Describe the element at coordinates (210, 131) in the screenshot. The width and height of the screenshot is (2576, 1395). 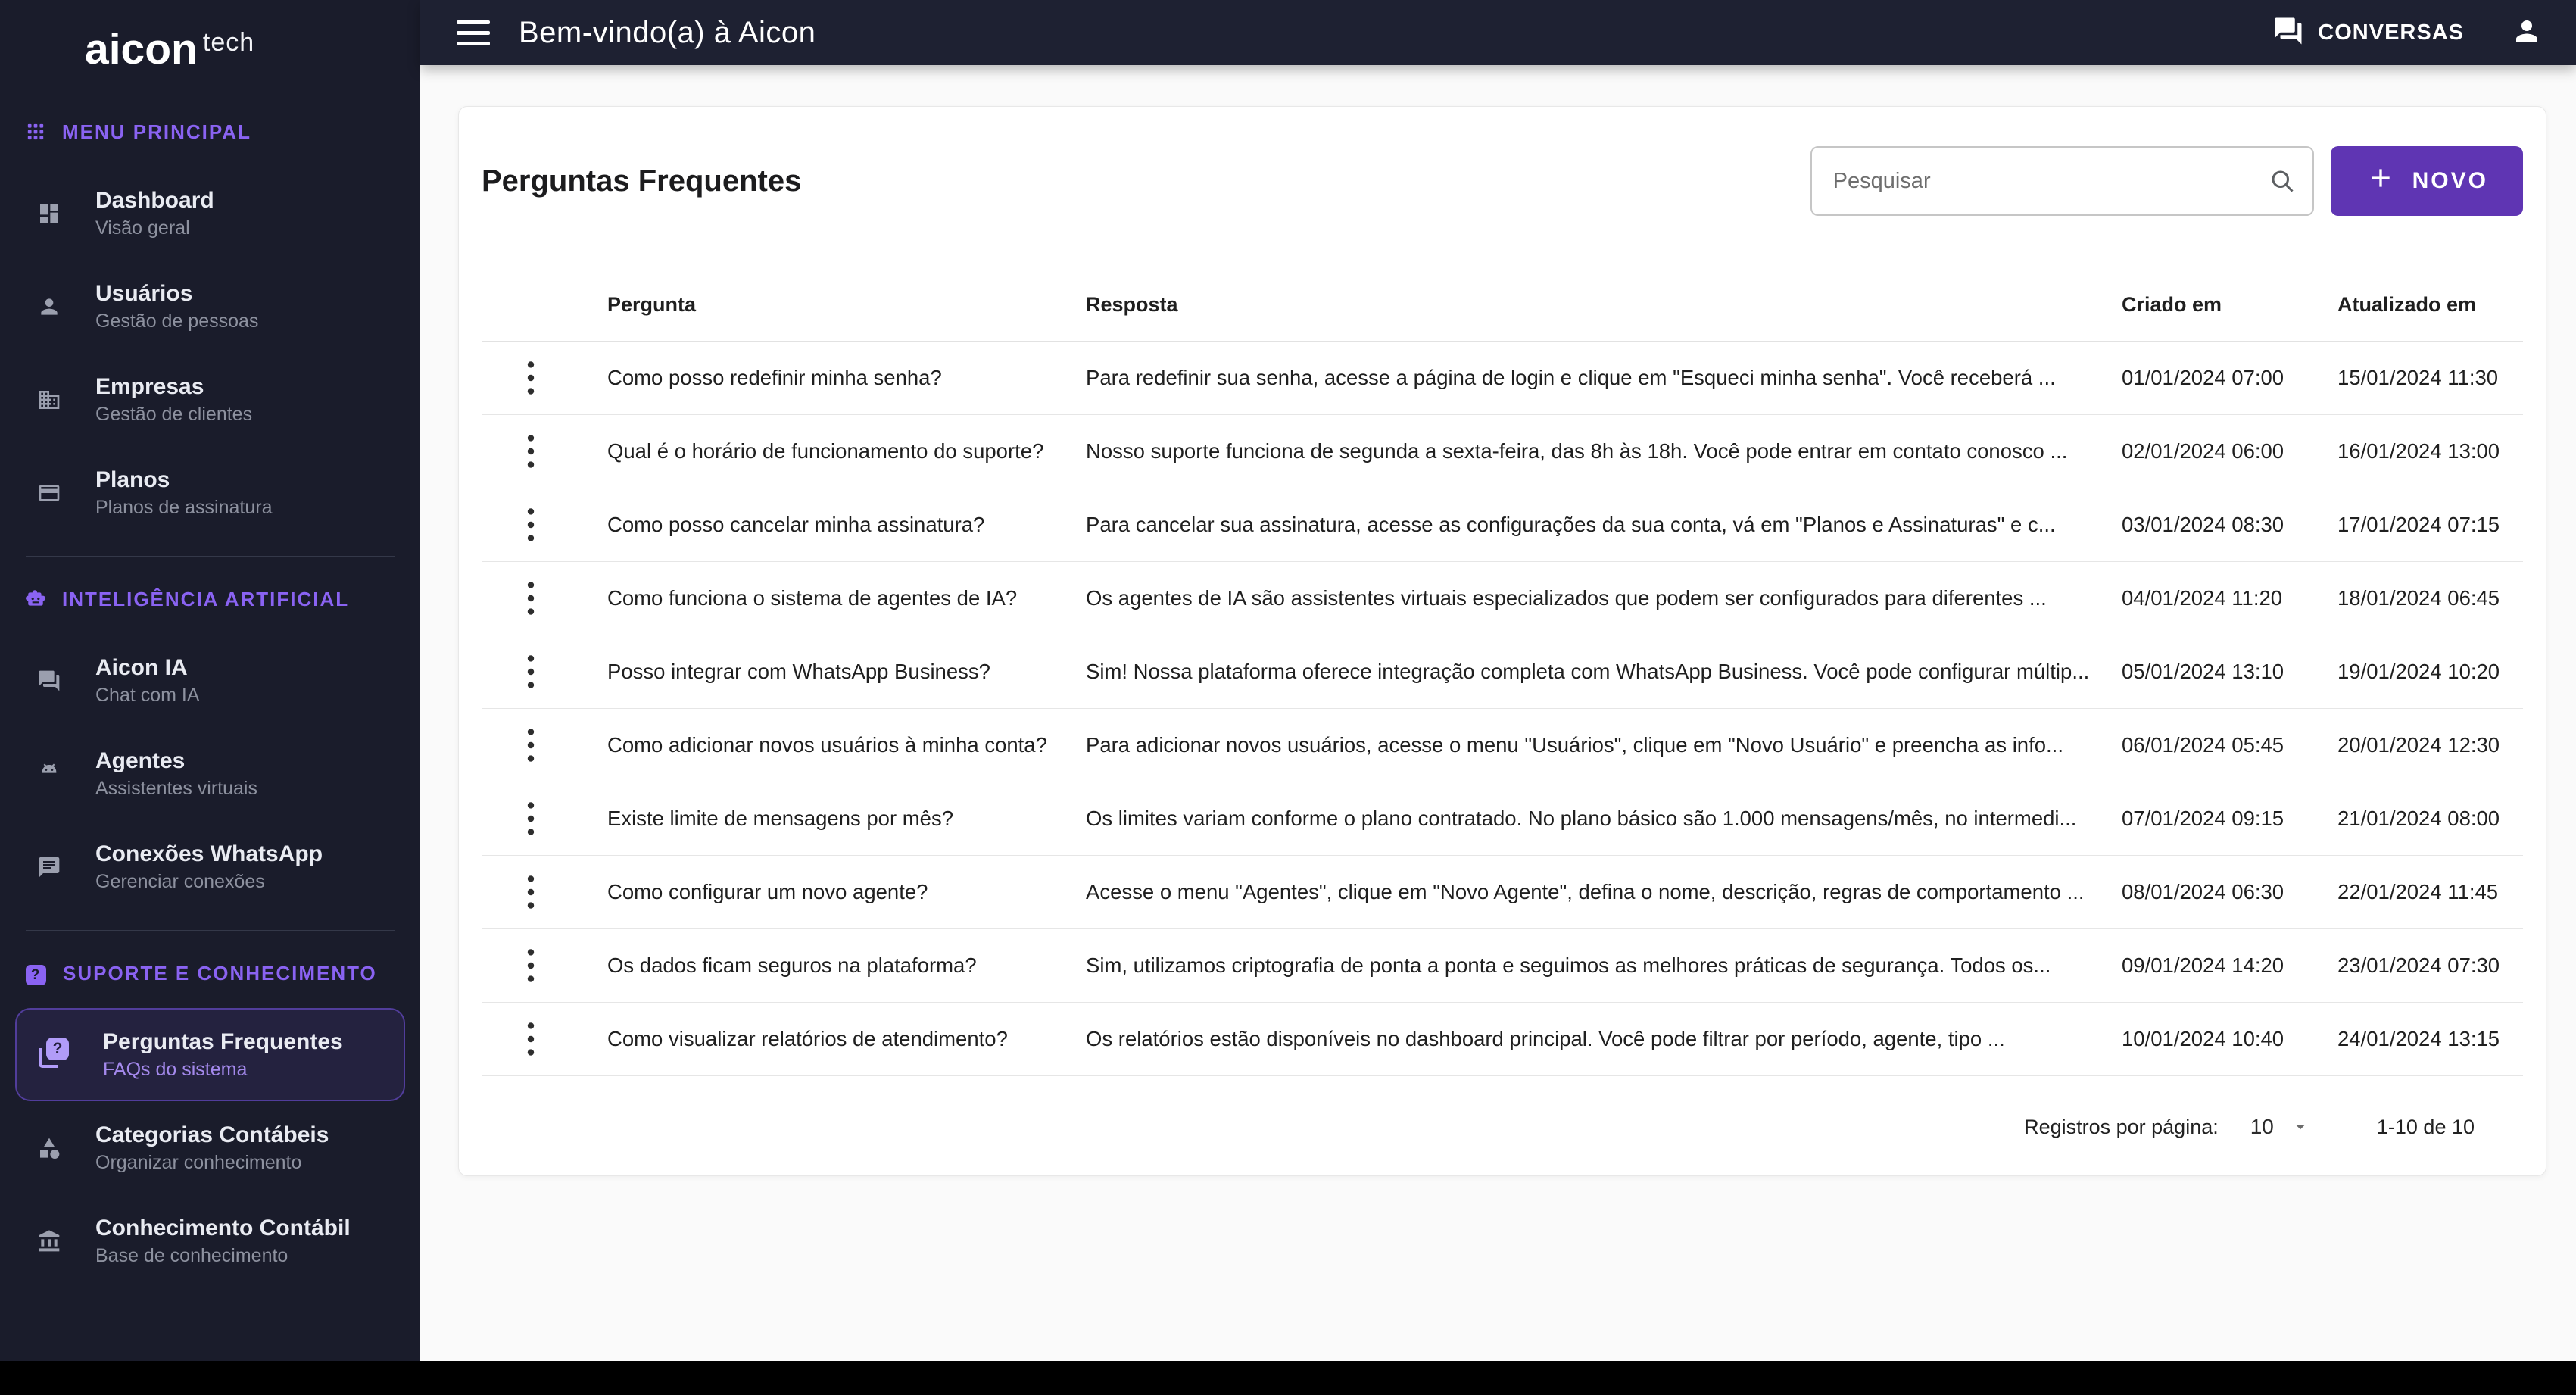
I see `sidebar-section-label-menu-principal: MENU PRINCIPAL` at that location.